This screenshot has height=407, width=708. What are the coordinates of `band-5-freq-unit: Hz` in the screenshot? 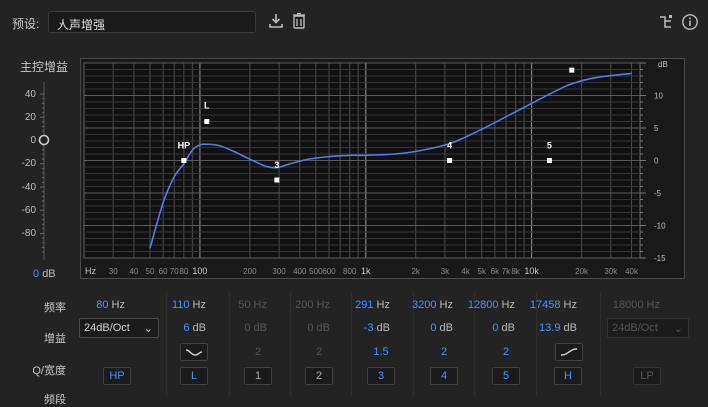 It's located at (446, 305).